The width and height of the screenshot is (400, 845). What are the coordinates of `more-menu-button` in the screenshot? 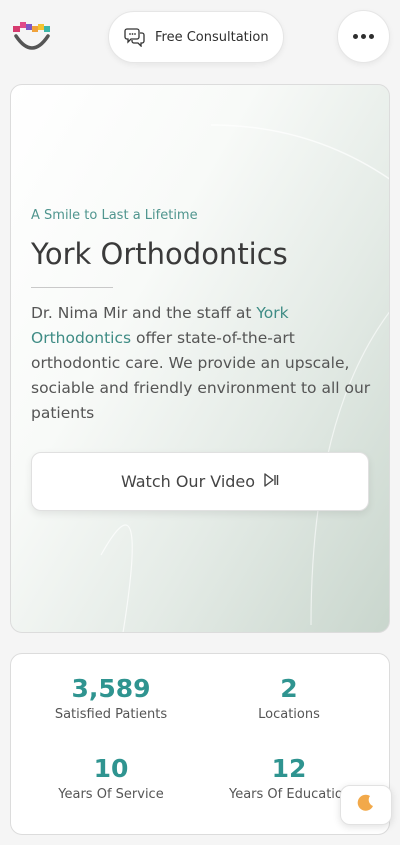 It's located at (363, 36).